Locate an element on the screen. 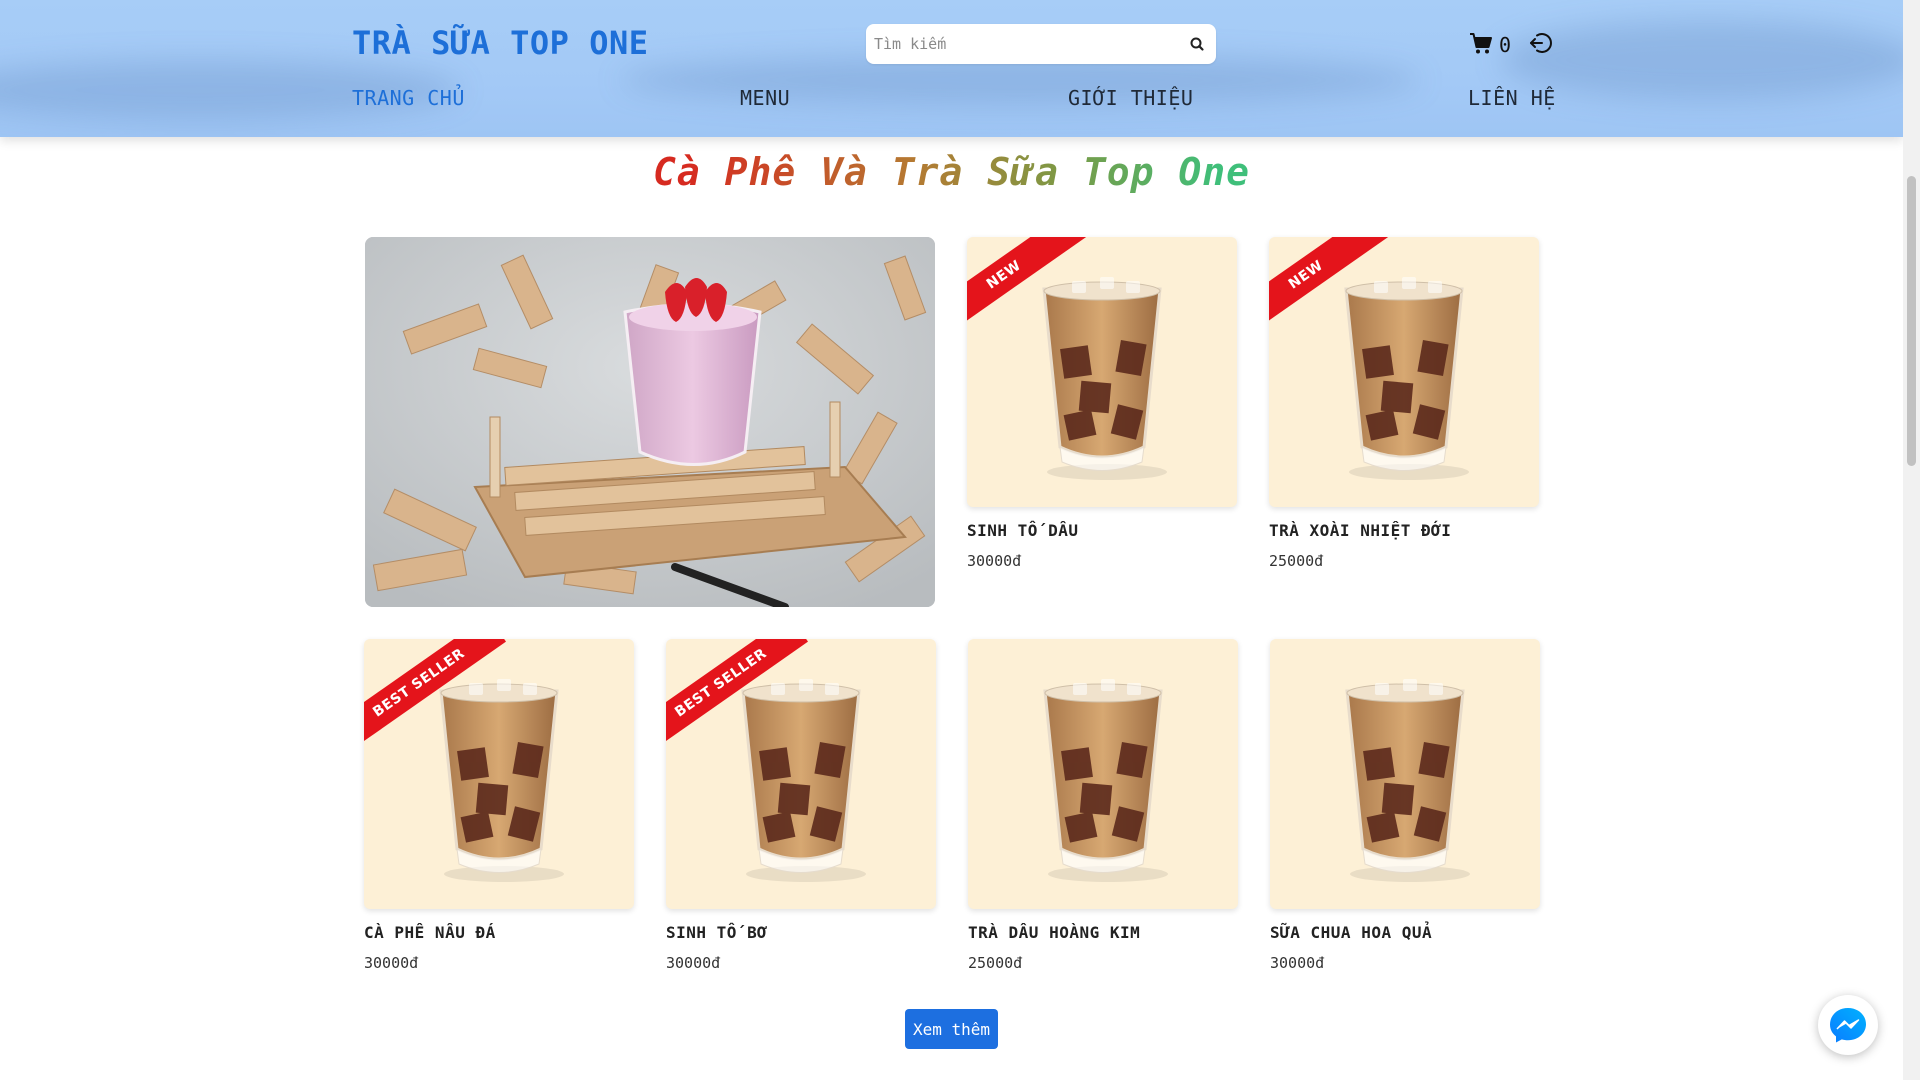 This screenshot has height=1080, width=1920. nav-menu: MENU is located at coordinates (765, 98).